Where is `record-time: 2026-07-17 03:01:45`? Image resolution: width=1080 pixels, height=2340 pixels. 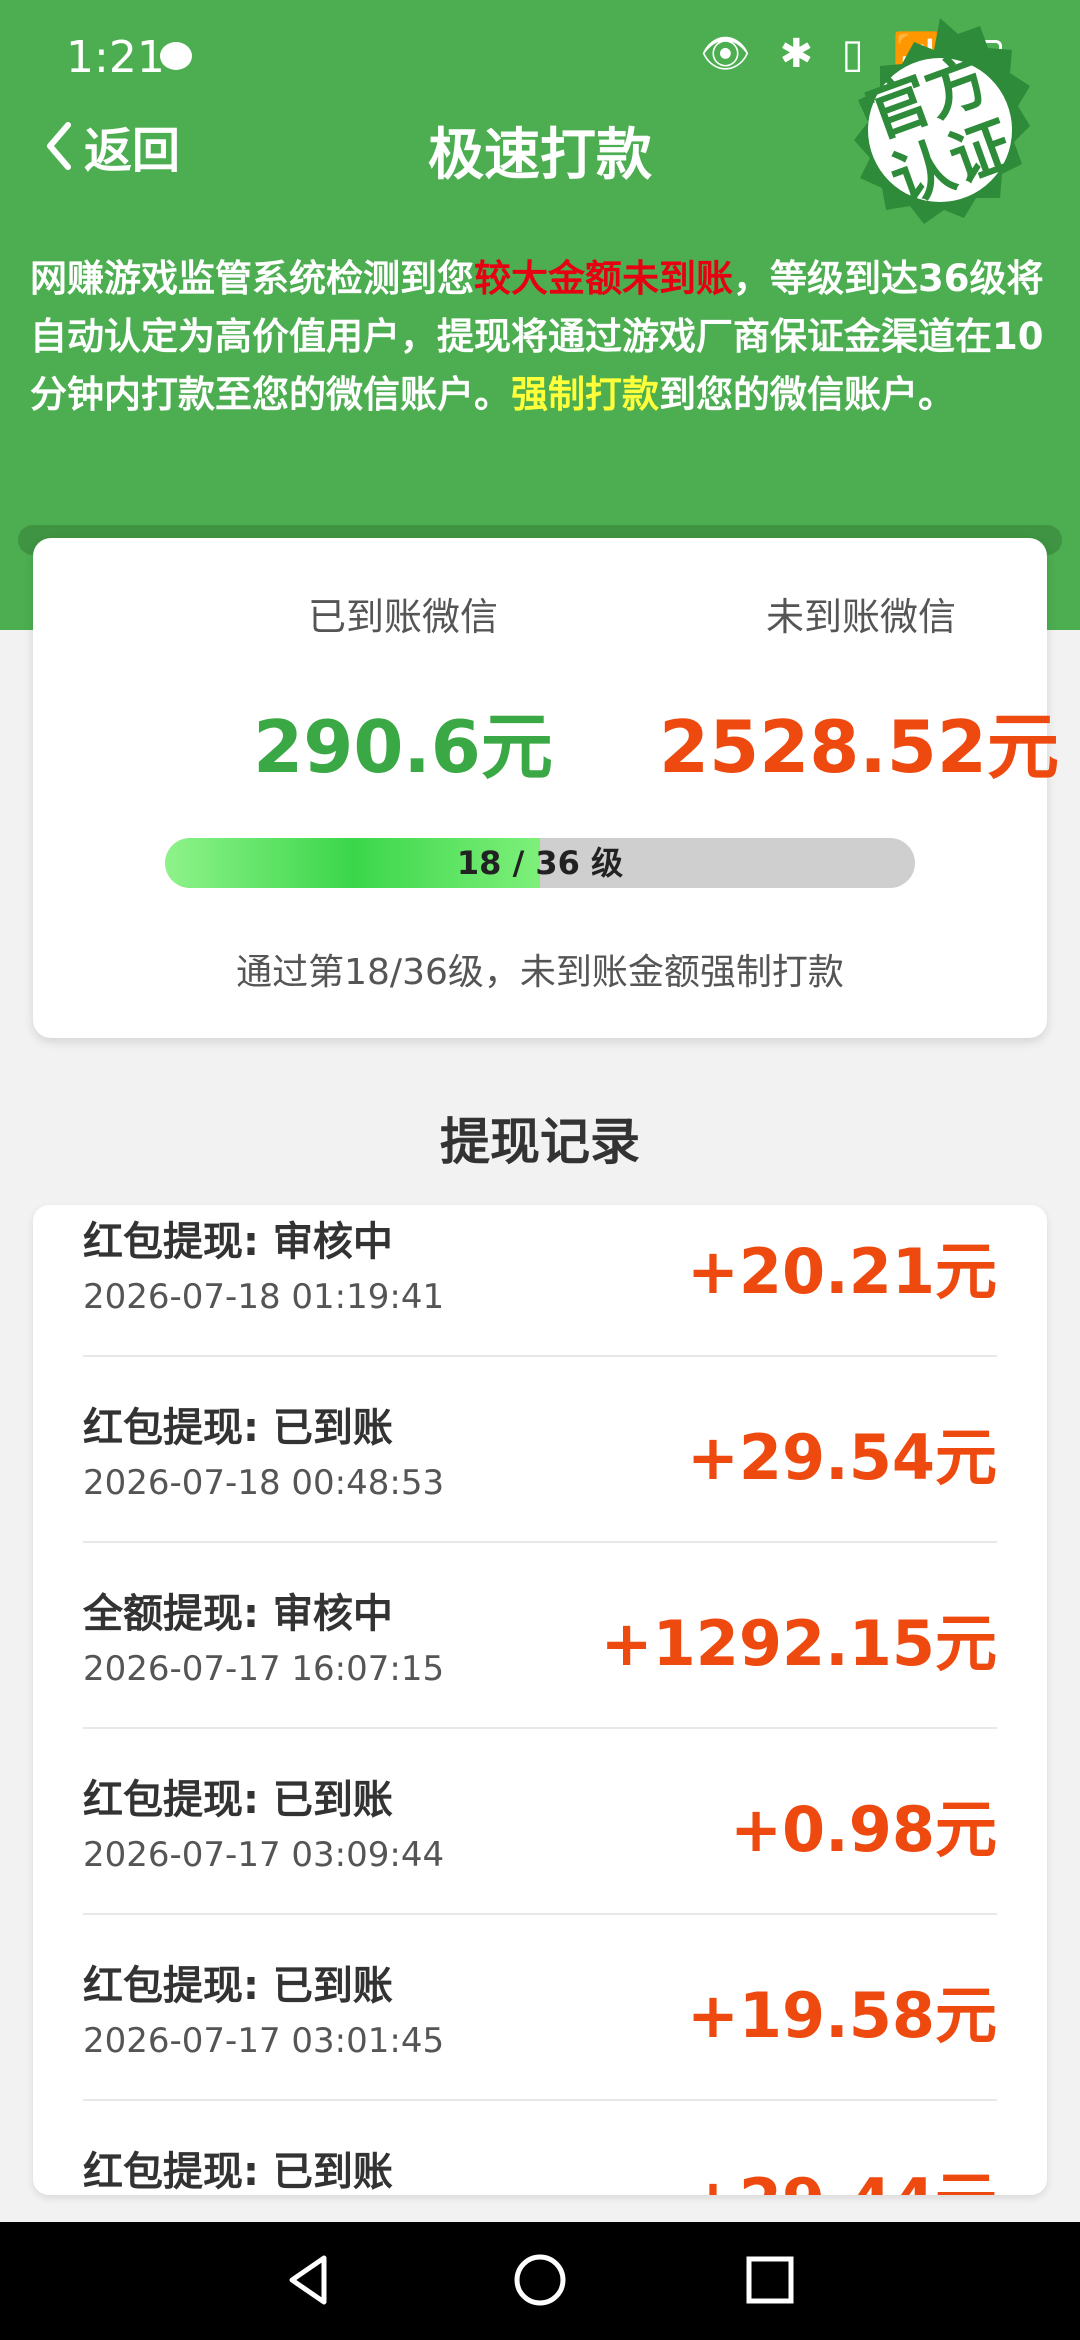 record-time: 2026-07-17 03:01:45 is located at coordinates (264, 2041).